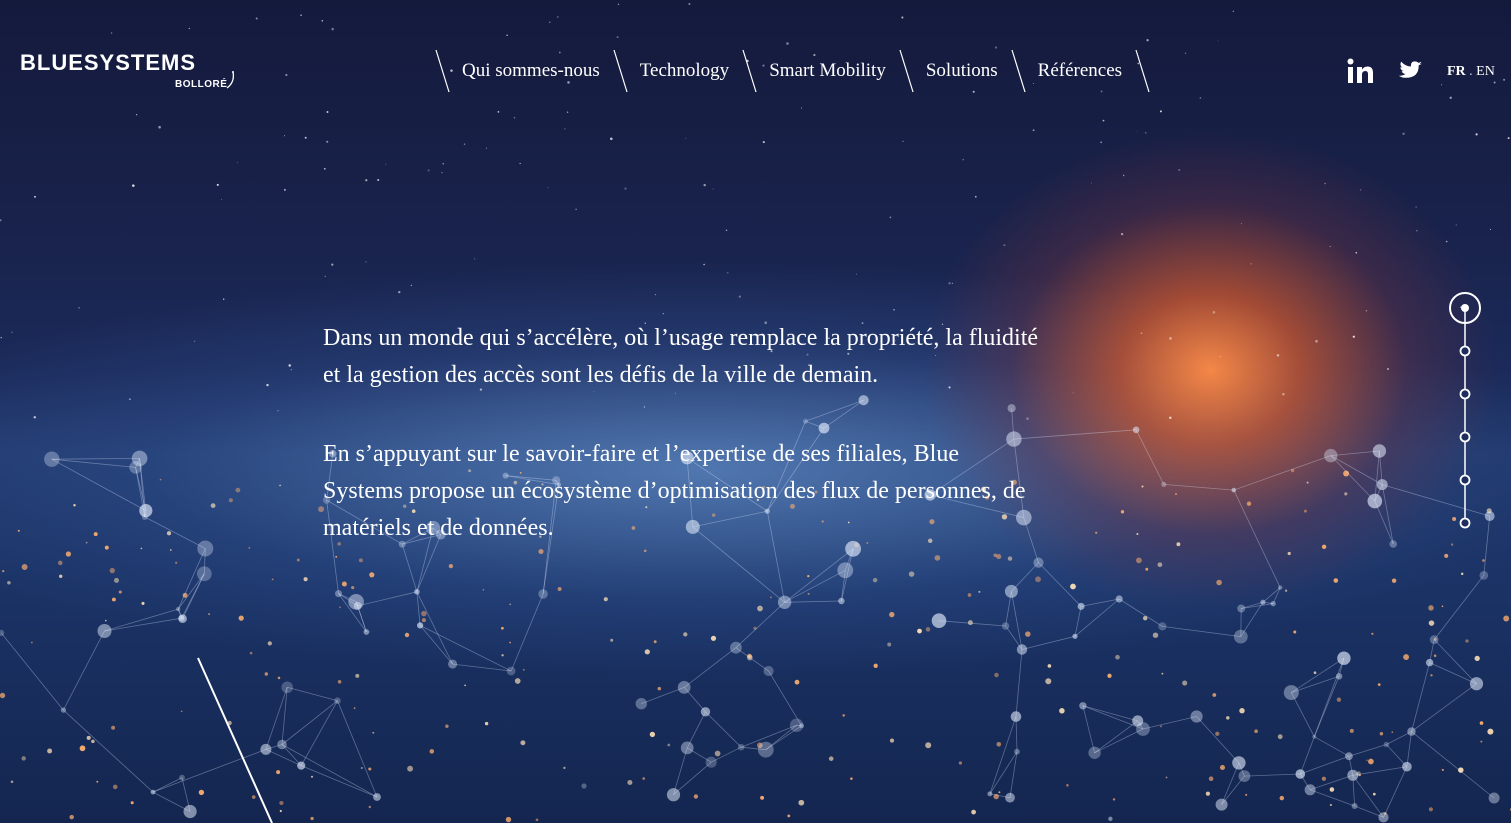 The width and height of the screenshot is (1511, 823). I want to click on nav-item-qui-sommes-nous: Qui sommes-nous, so click(531, 71).